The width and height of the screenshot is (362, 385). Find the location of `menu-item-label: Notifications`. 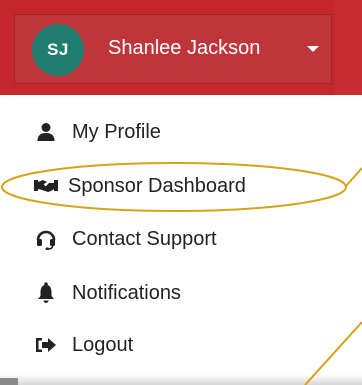

menu-item-label: Notifications is located at coordinates (126, 292).